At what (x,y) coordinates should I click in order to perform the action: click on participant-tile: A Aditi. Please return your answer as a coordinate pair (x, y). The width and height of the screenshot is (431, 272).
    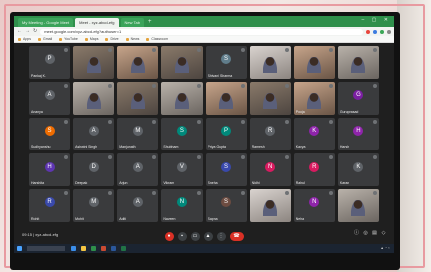
    Looking at the image, I should click on (138, 205).